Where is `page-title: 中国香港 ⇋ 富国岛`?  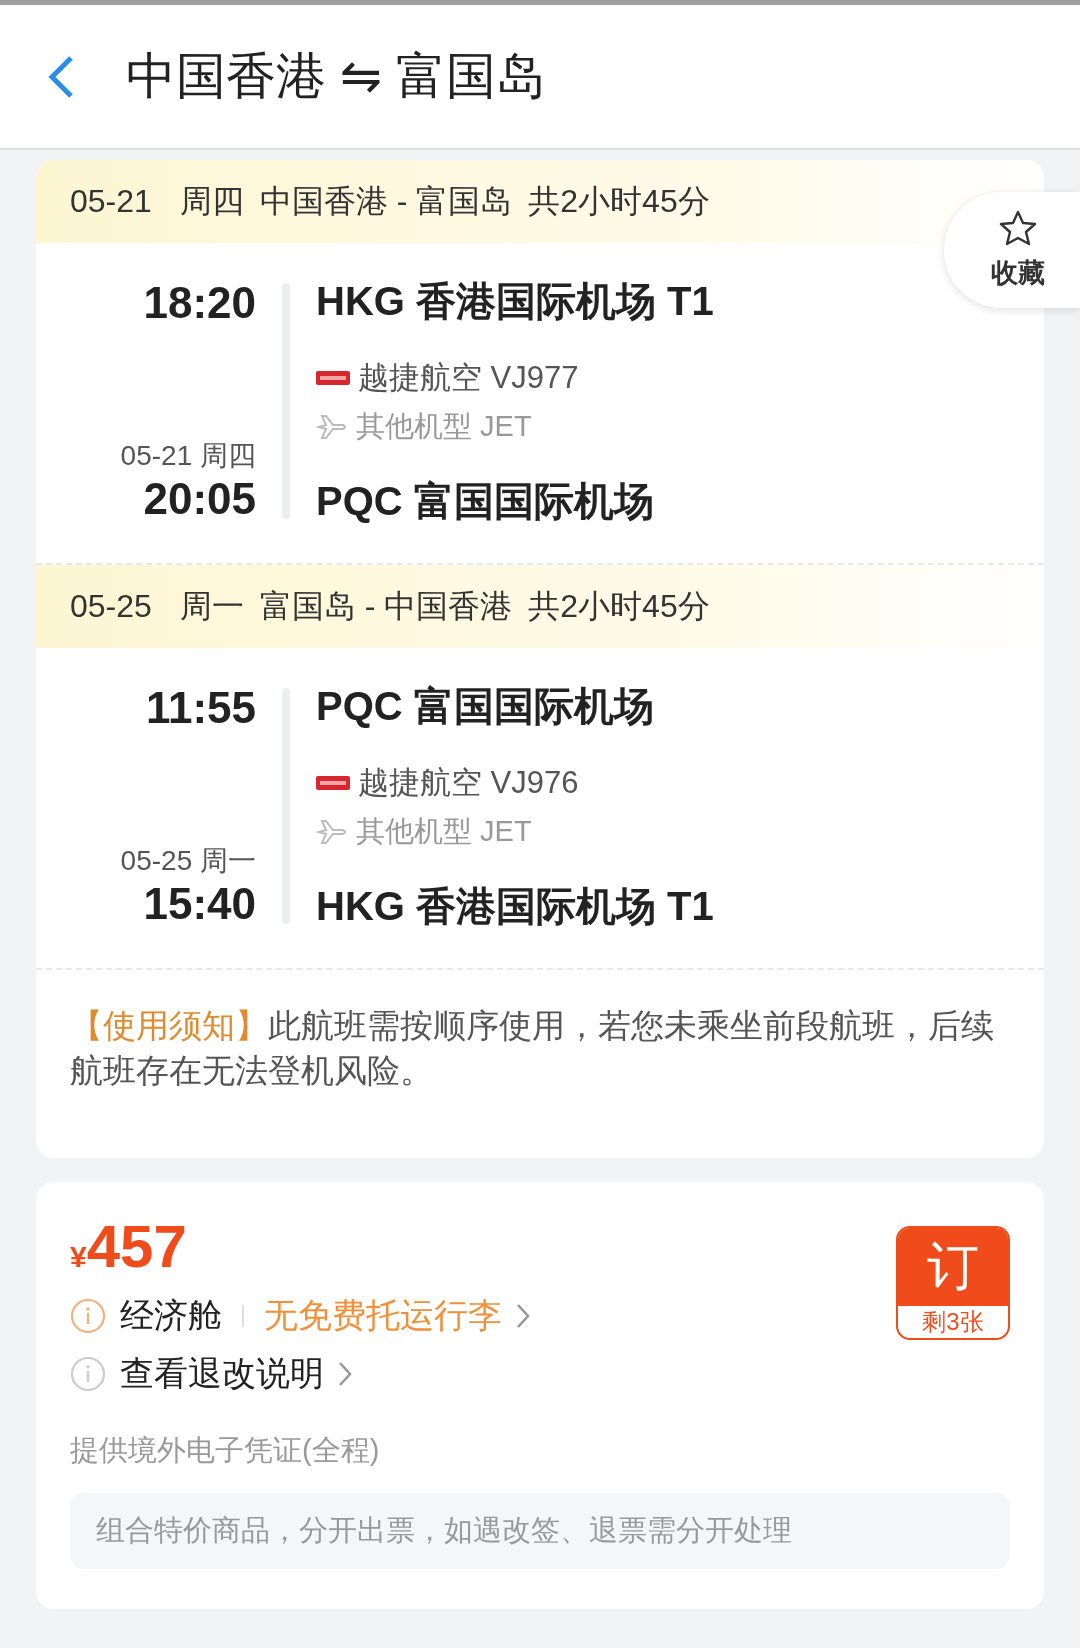 page-title: 中国香港 ⇋ 富国岛 is located at coordinates (336, 76).